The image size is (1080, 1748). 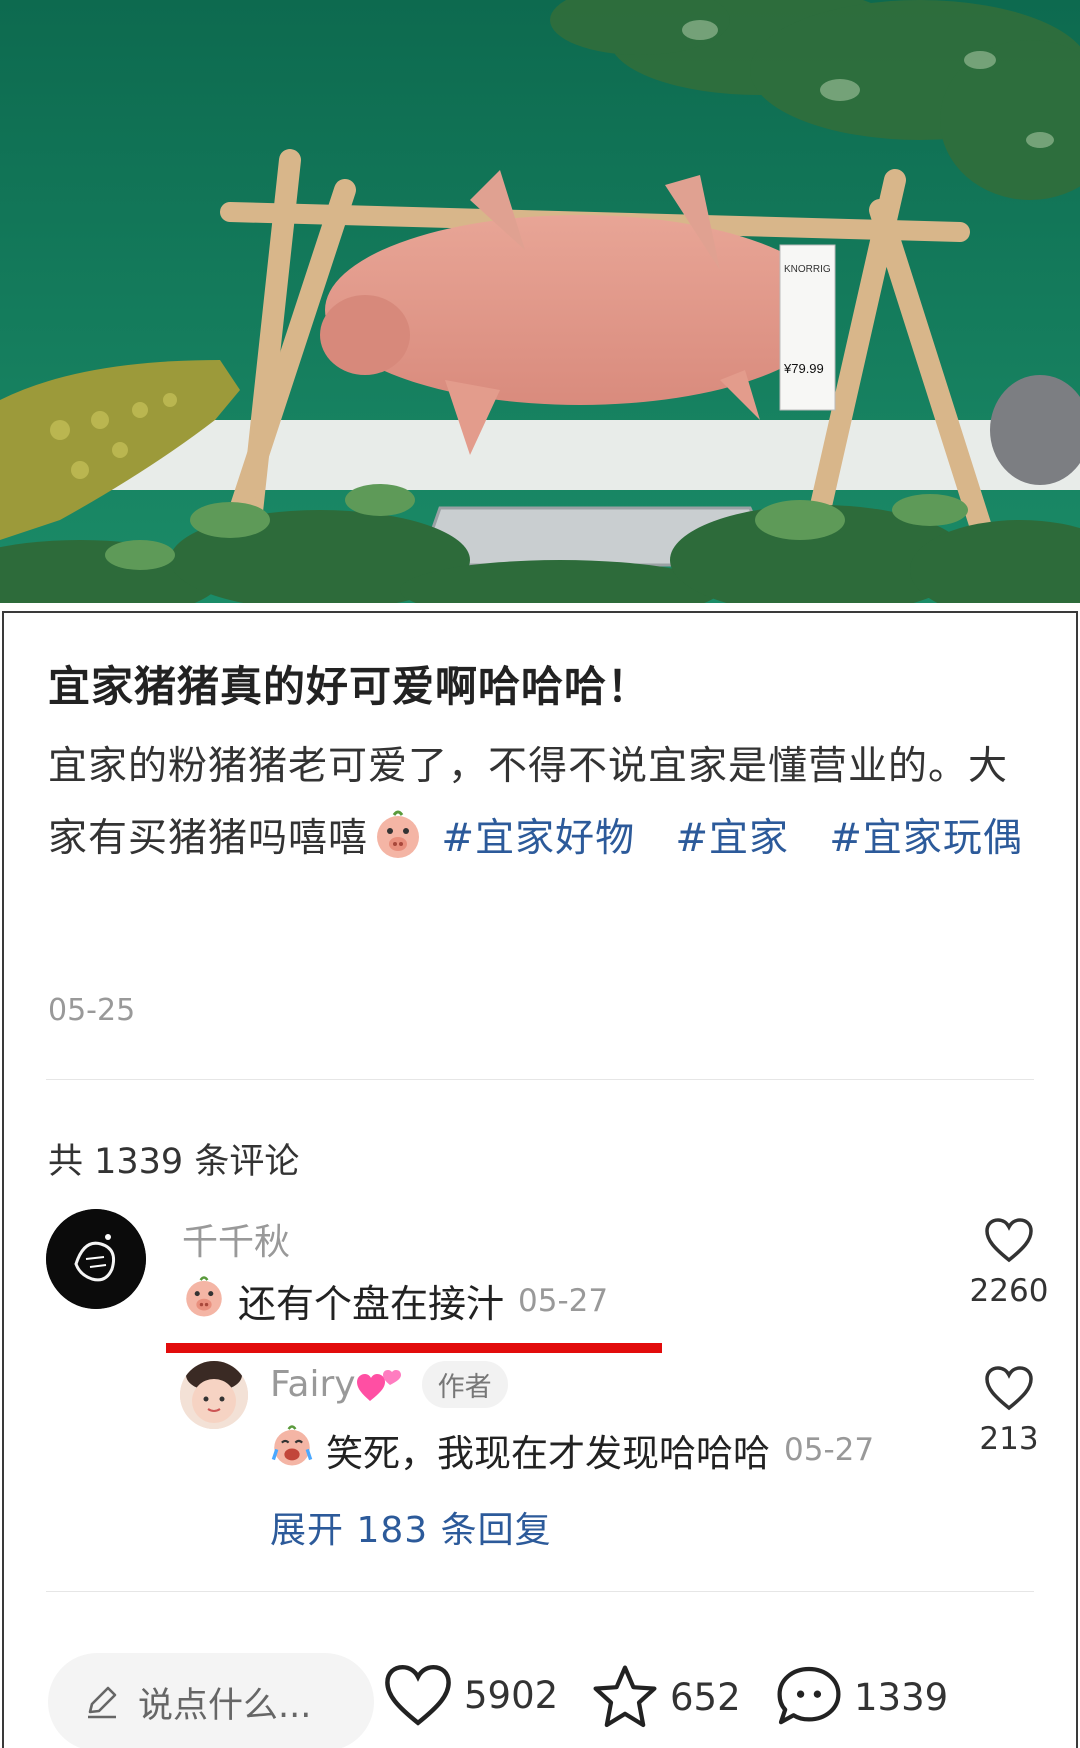 What do you see at coordinates (414, 1348) in the screenshot?
I see `red-underline-annotation` at bounding box center [414, 1348].